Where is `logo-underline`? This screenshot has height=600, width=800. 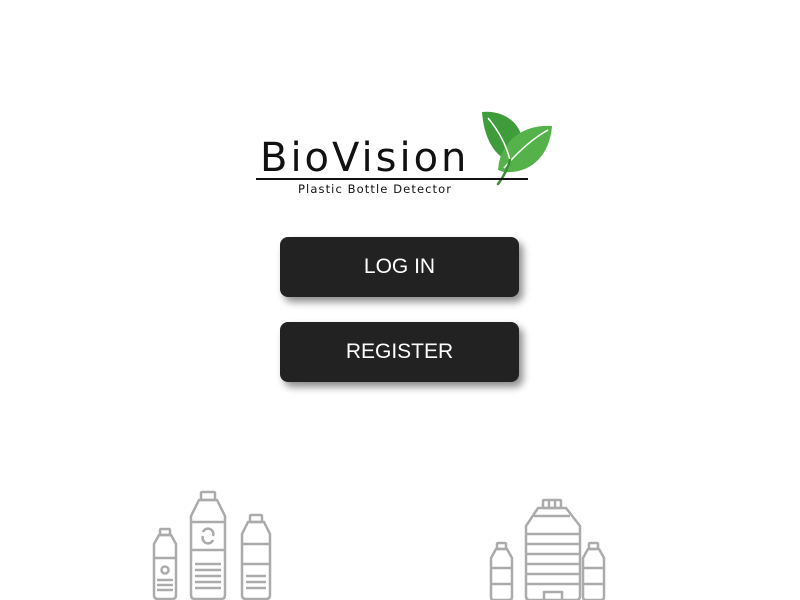 logo-underline is located at coordinates (392, 179).